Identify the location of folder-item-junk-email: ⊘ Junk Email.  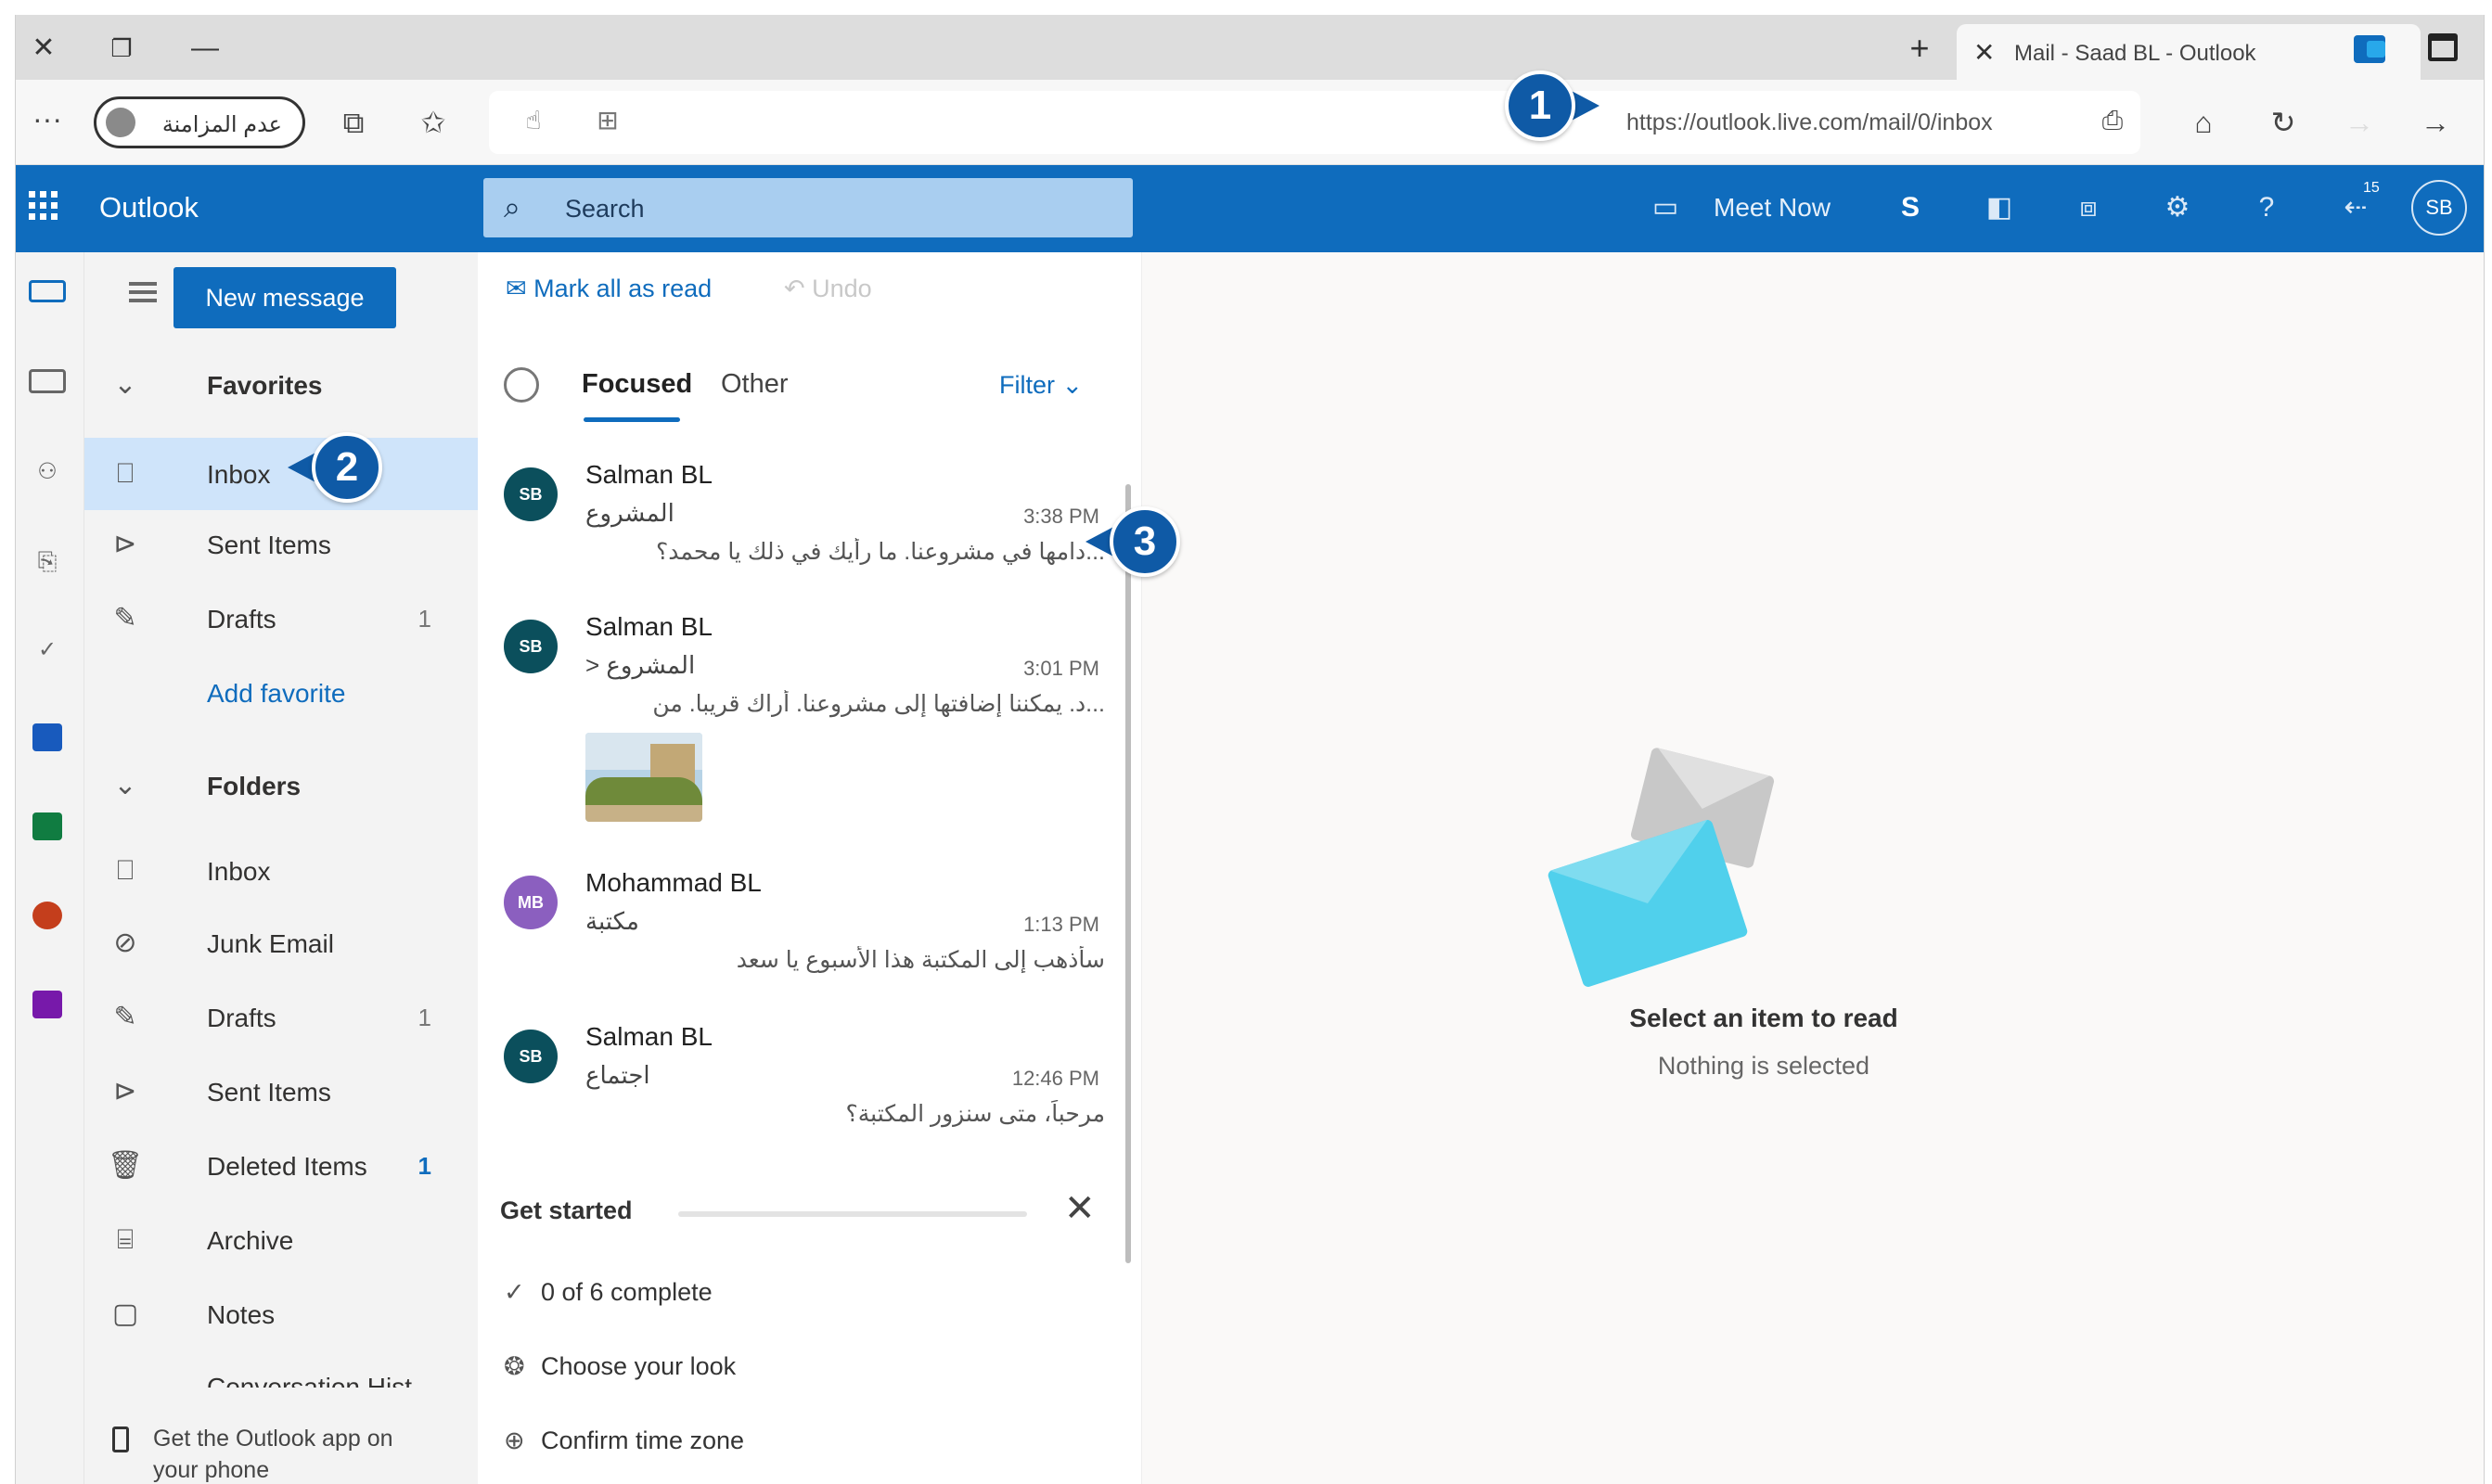
(281, 943).